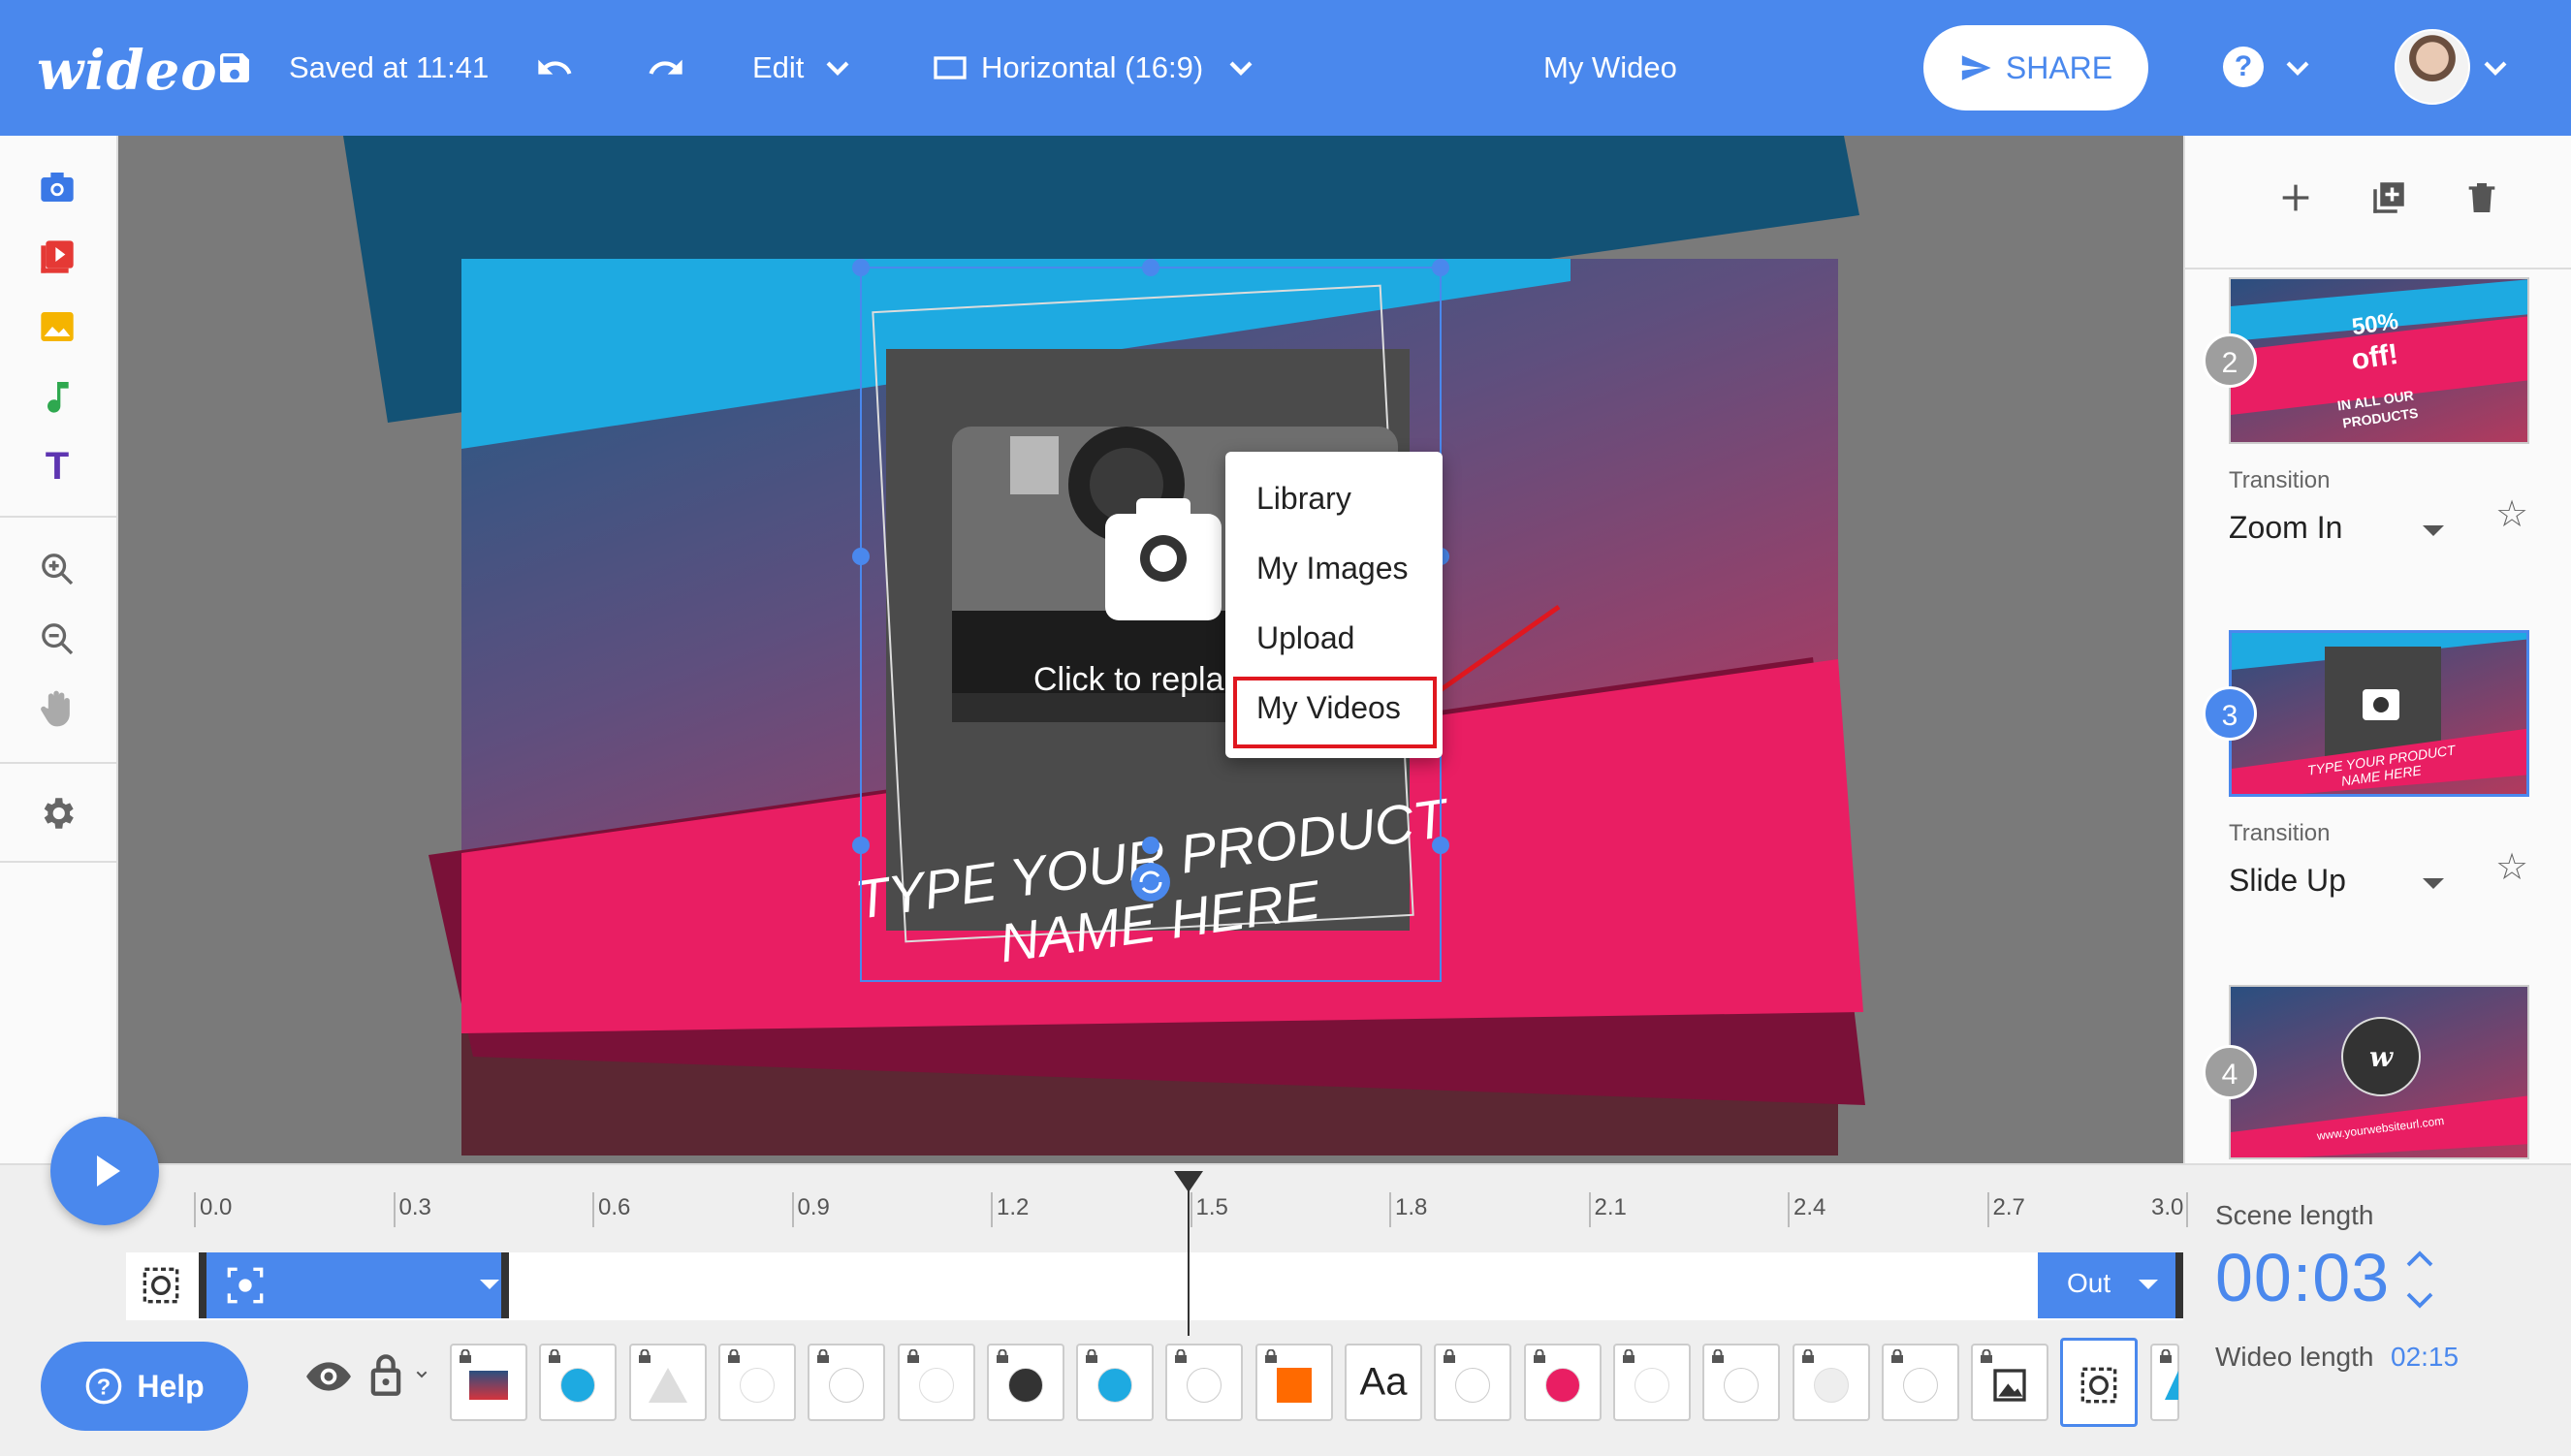  What do you see at coordinates (778, 67) in the screenshot?
I see `edit-menu: Edit` at bounding box center [778, 67].